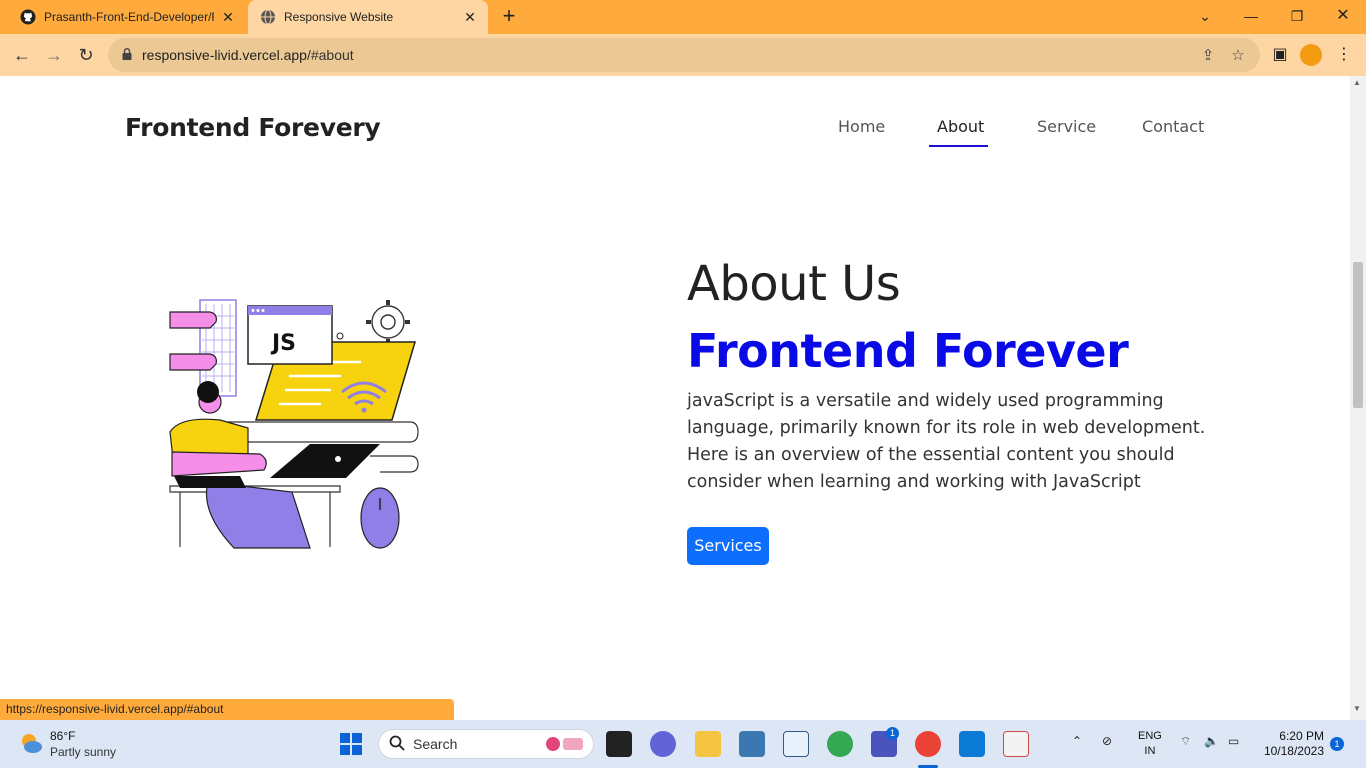 This screenshot has height=768, width=1366. What do you see at coordinates (1344, 55) in the screenshot?
I see `menu-kebab-icon: ⋮` at bounding box center [1344, 55].